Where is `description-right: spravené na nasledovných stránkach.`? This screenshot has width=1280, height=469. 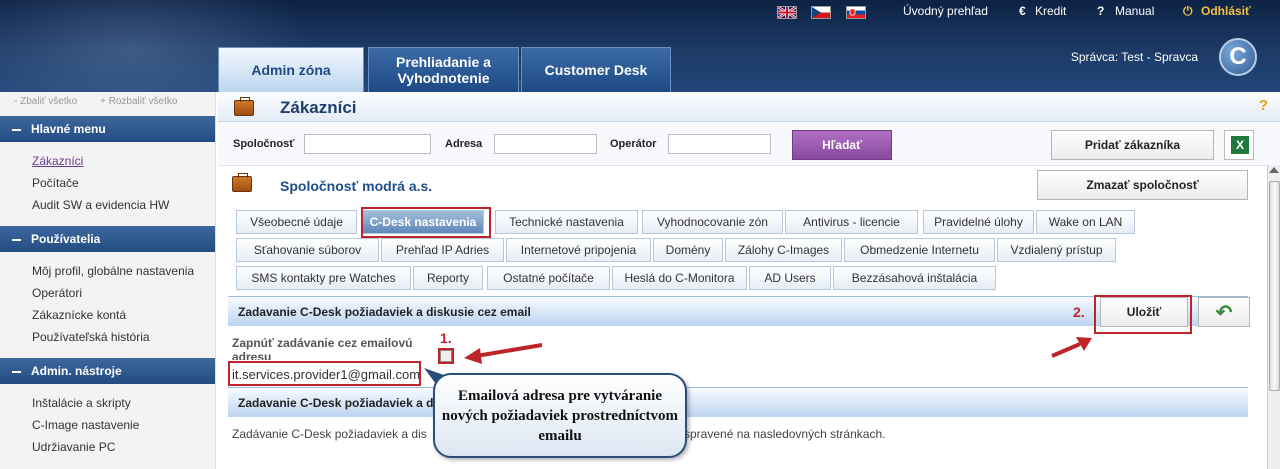
description-right: spravené na nasledovných stránkach. is located at coordinates (785, 434).